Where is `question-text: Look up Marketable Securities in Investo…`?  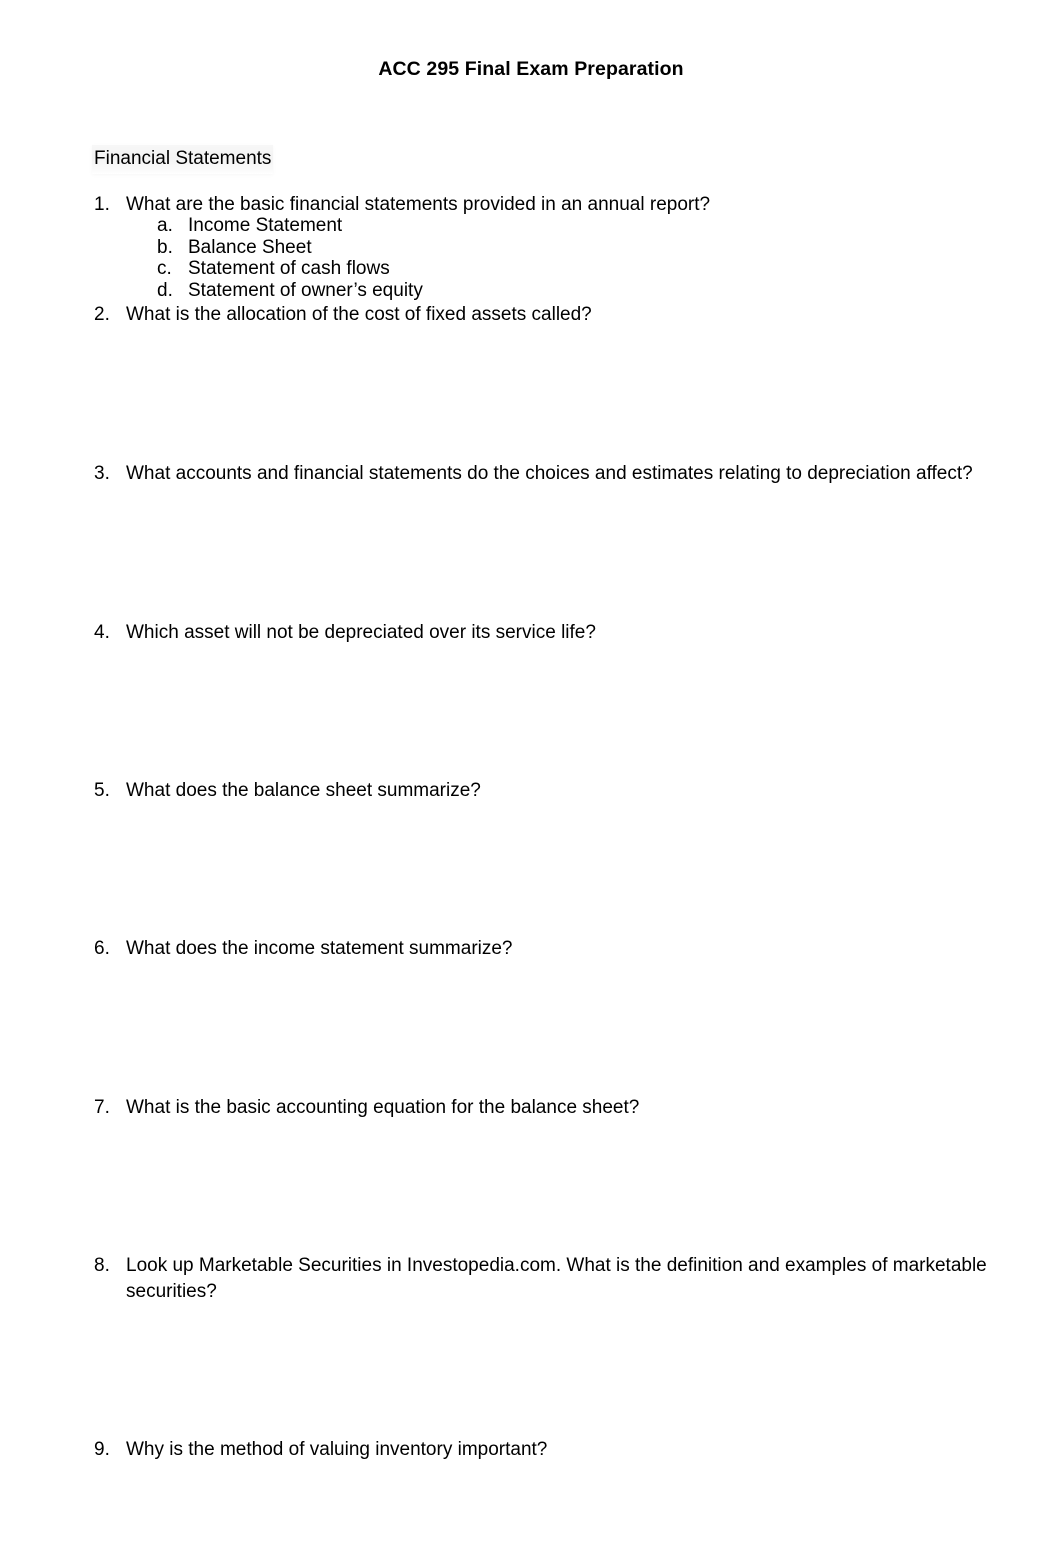 question-text: Look up Marketable Securities in Investo… is located at coordinates (556, 1278).